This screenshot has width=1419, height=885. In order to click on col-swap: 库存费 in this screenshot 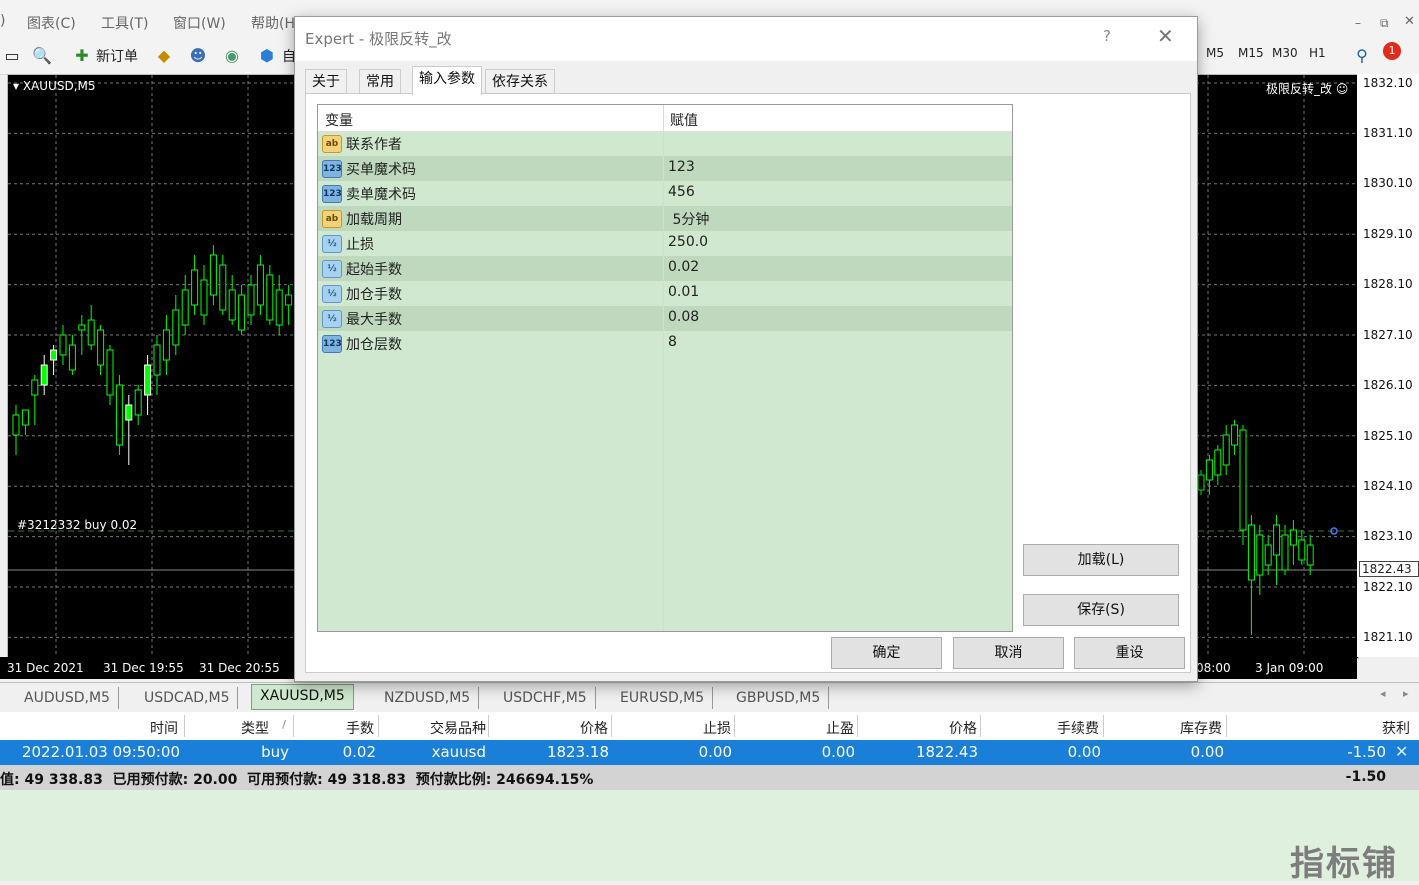, I will do `click(1201, 728)`.